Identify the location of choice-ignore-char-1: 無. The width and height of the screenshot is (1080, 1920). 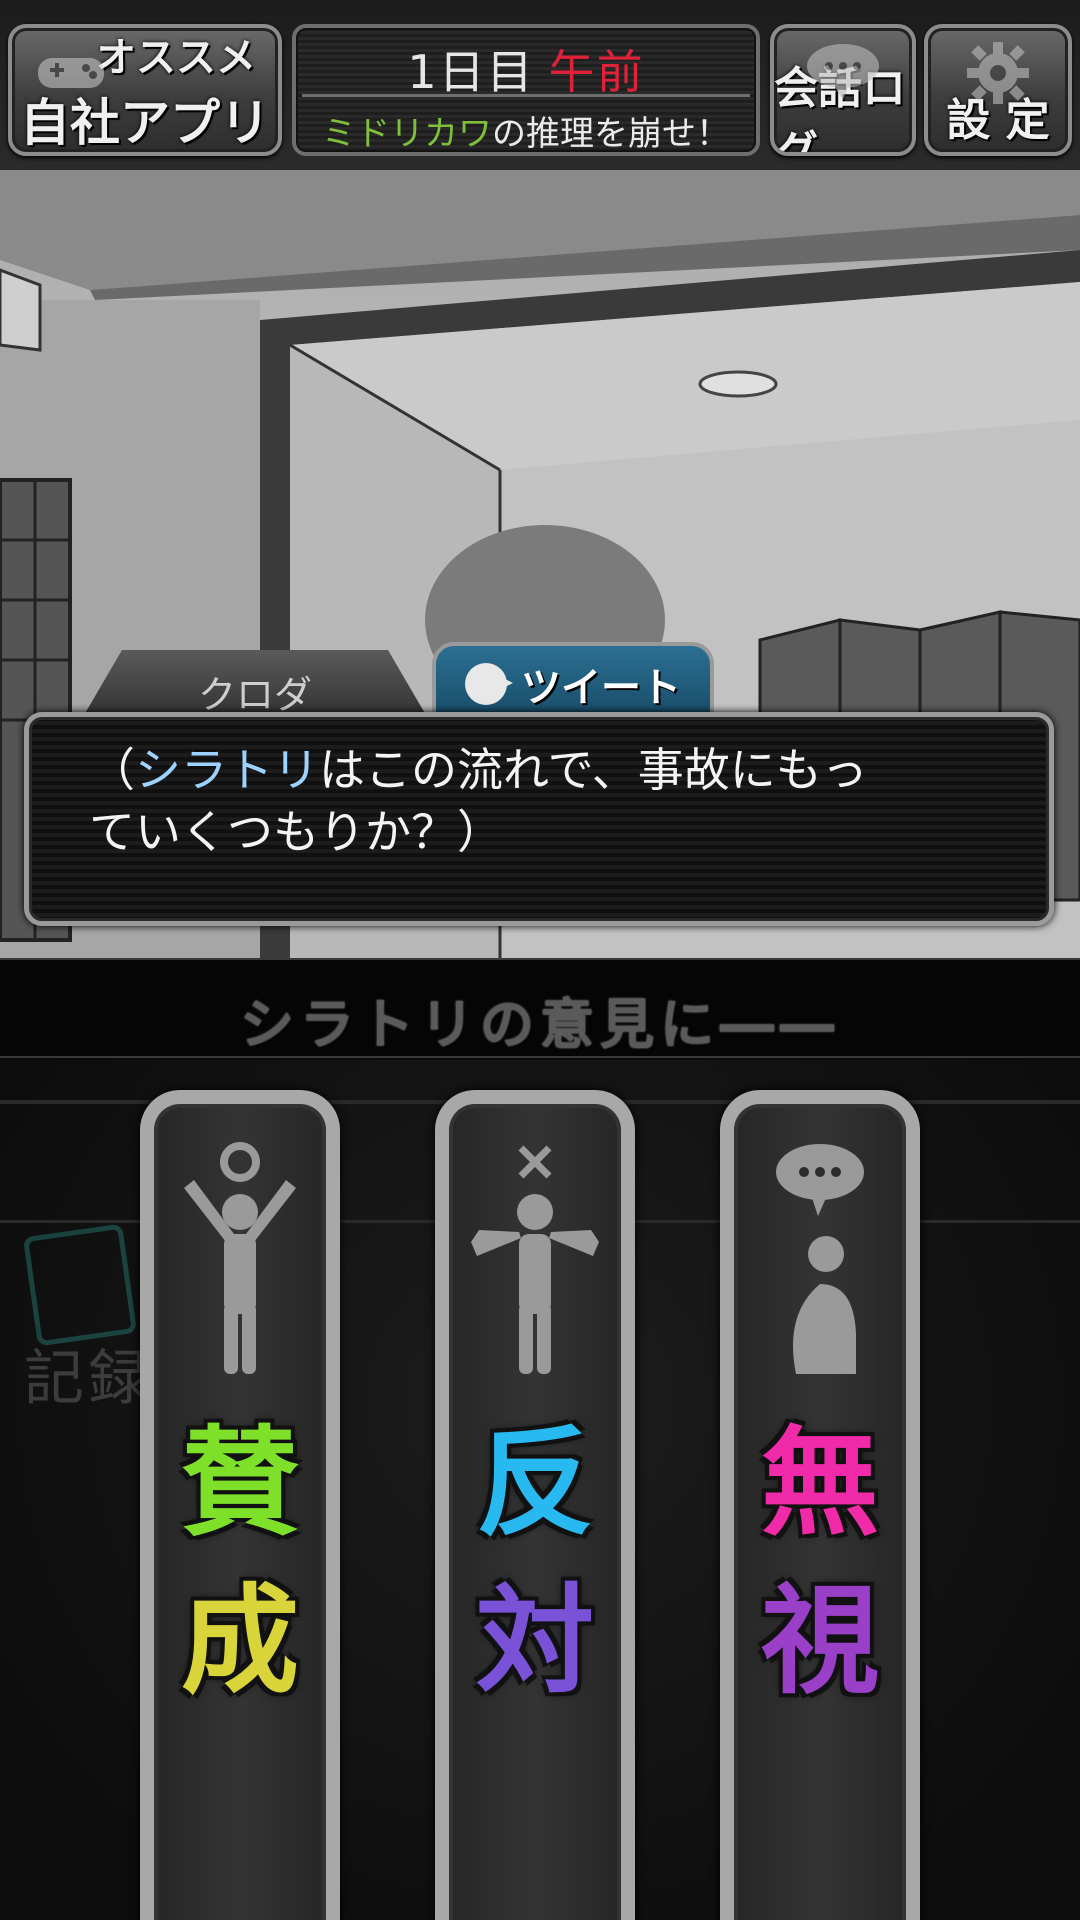
(819, 1483).